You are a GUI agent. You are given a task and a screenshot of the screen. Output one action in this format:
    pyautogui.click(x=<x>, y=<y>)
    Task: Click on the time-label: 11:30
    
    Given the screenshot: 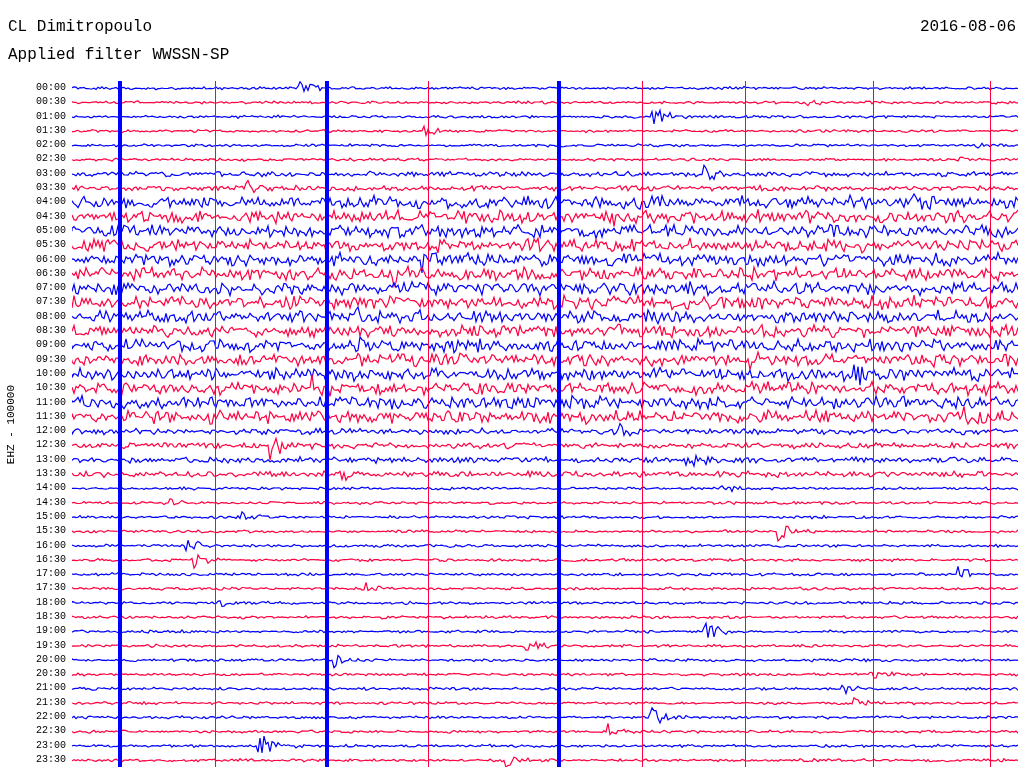 What is the action you would take?
    pyautogui.click(x=51, y=416)
    